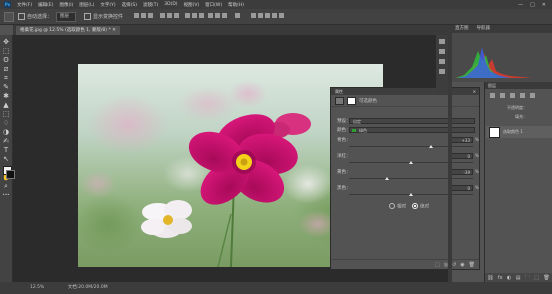  What do you see at coordinates (411, 178) in the screenshot?
I see `yellow-slider-track` at bounding box center [411, 178].